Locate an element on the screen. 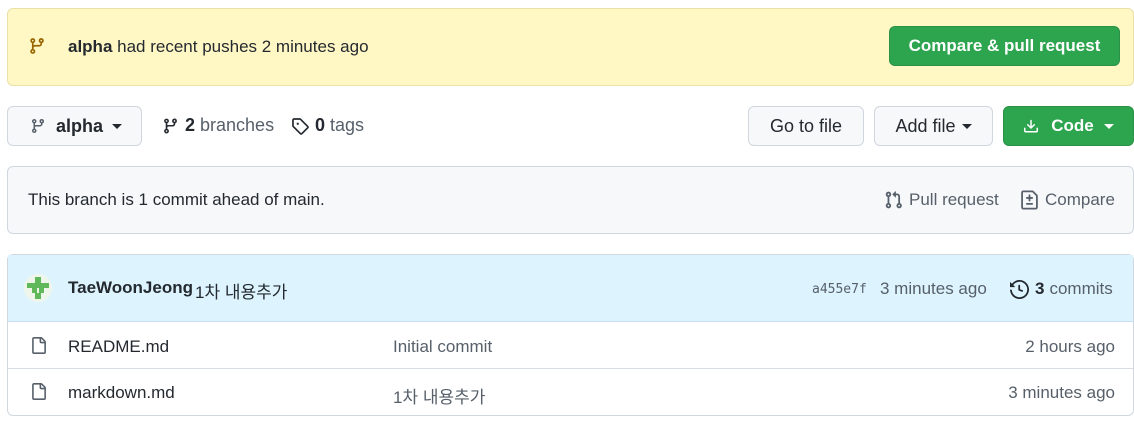 Image resolution: width=1134 pixels, height=433 pixels. pushed-branch-name: alpha is located at coordinates (90, 46).